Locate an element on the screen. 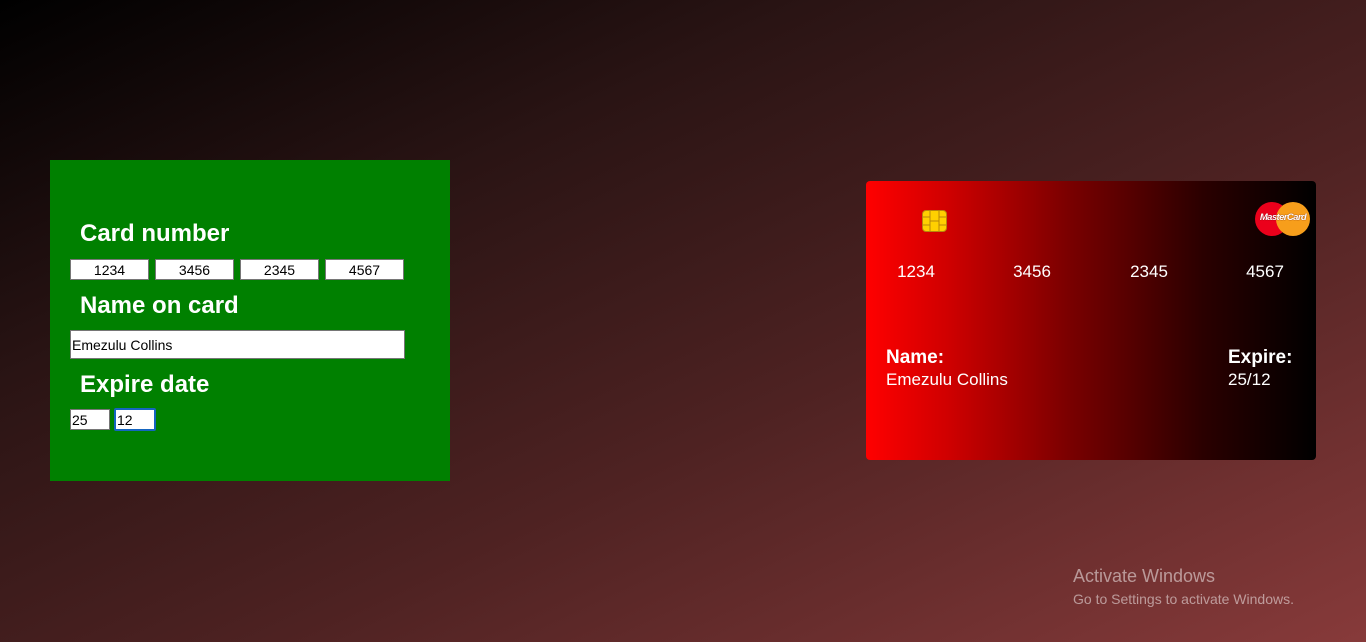 The height and width of the screenshot is (642, 1366). watermark-subtitle: Go to Settings to activate Windows. is located at coordinates (1183, 599).